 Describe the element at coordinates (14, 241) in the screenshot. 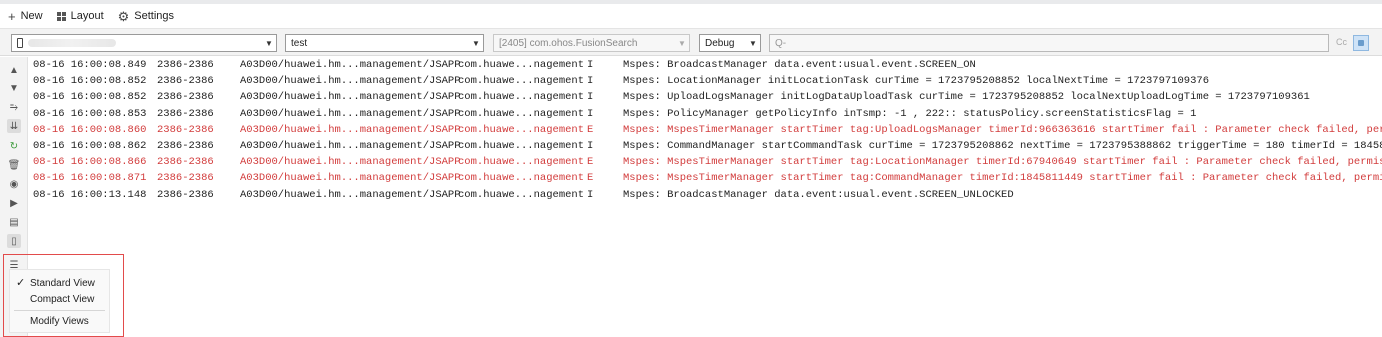

I see `device-icon: ▯` at that location.